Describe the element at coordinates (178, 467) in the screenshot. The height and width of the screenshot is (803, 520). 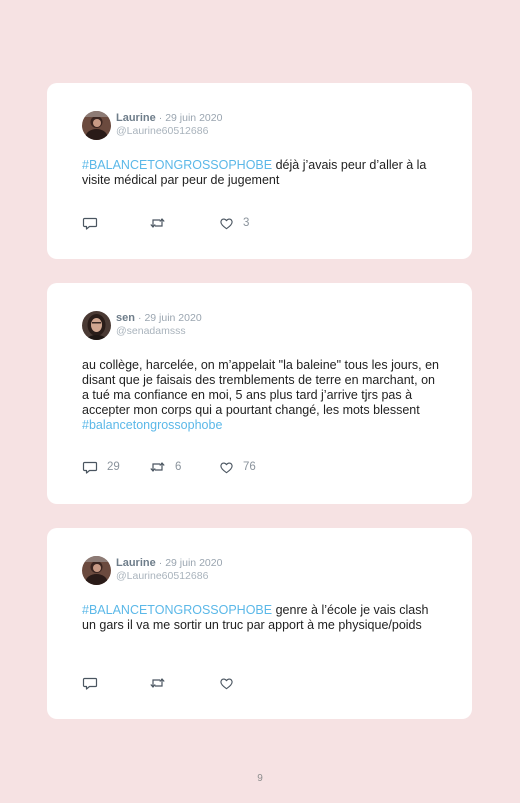
I see `retweet-count: 6` at that location.